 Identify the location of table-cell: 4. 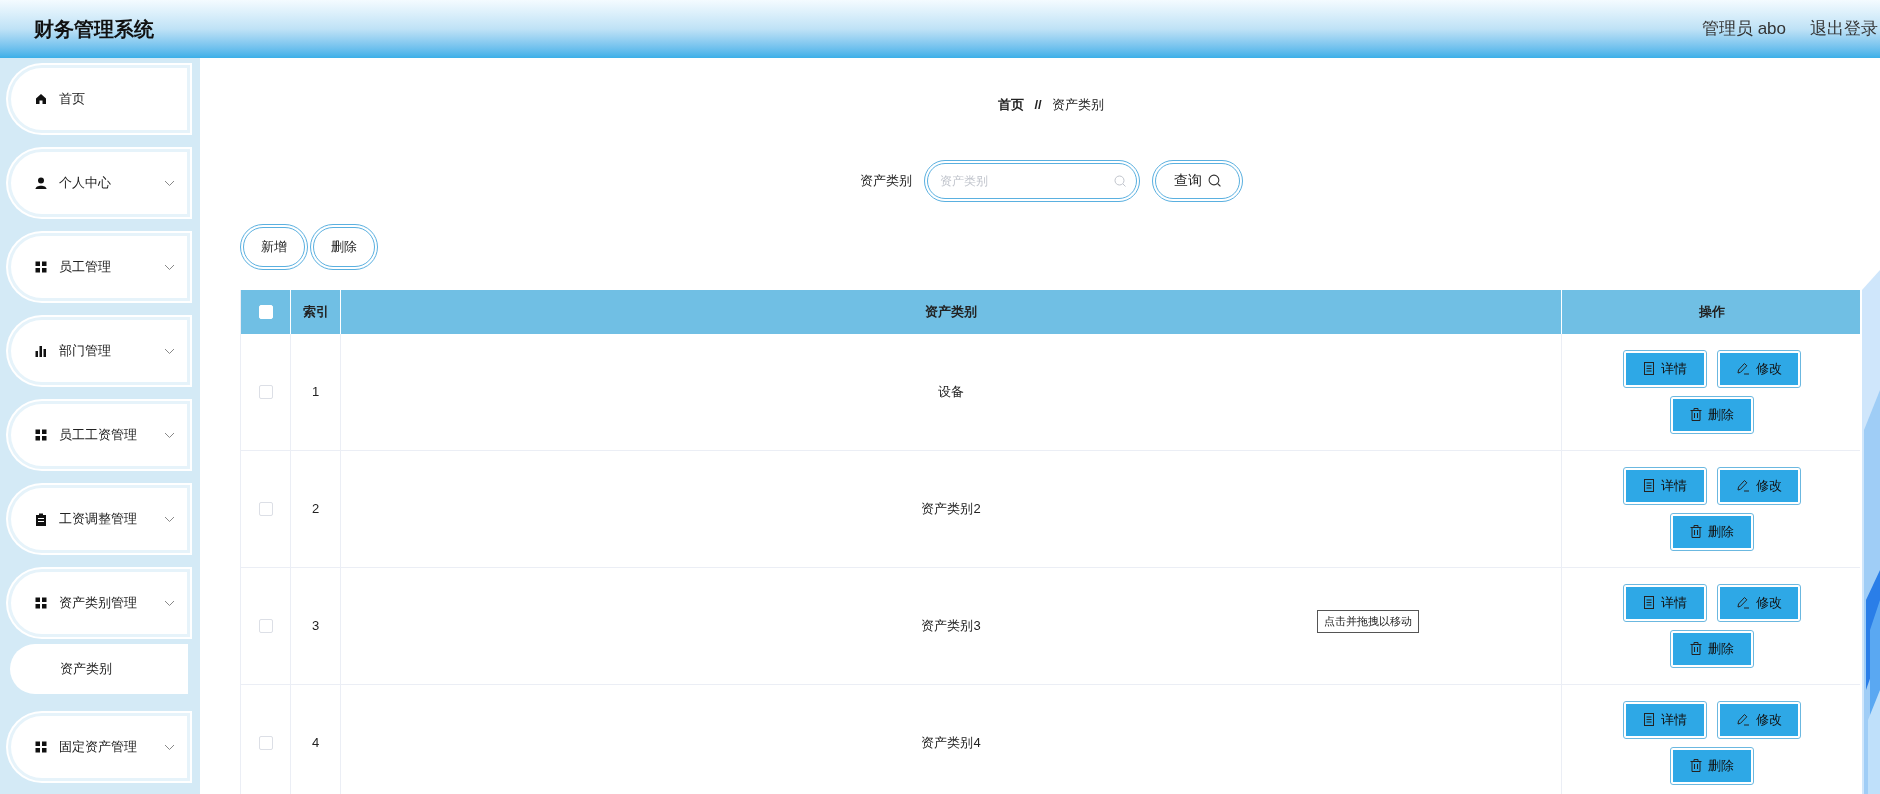
(316, 739).